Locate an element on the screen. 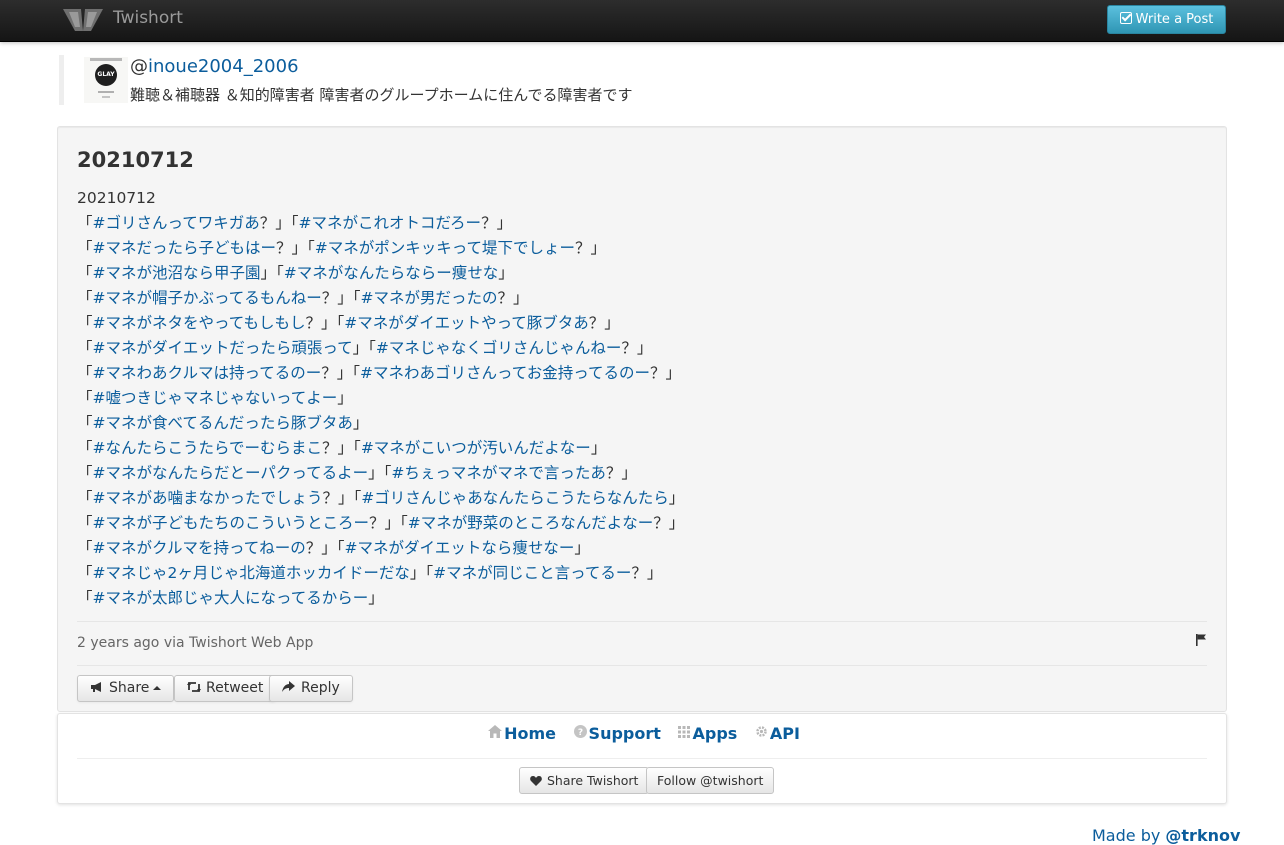 Image resolution: width=1284 pixels, height=845 pixels. post-line: 「#マネが太郎じゃ大人になってるからー」 is located at coordinates (637, 598).